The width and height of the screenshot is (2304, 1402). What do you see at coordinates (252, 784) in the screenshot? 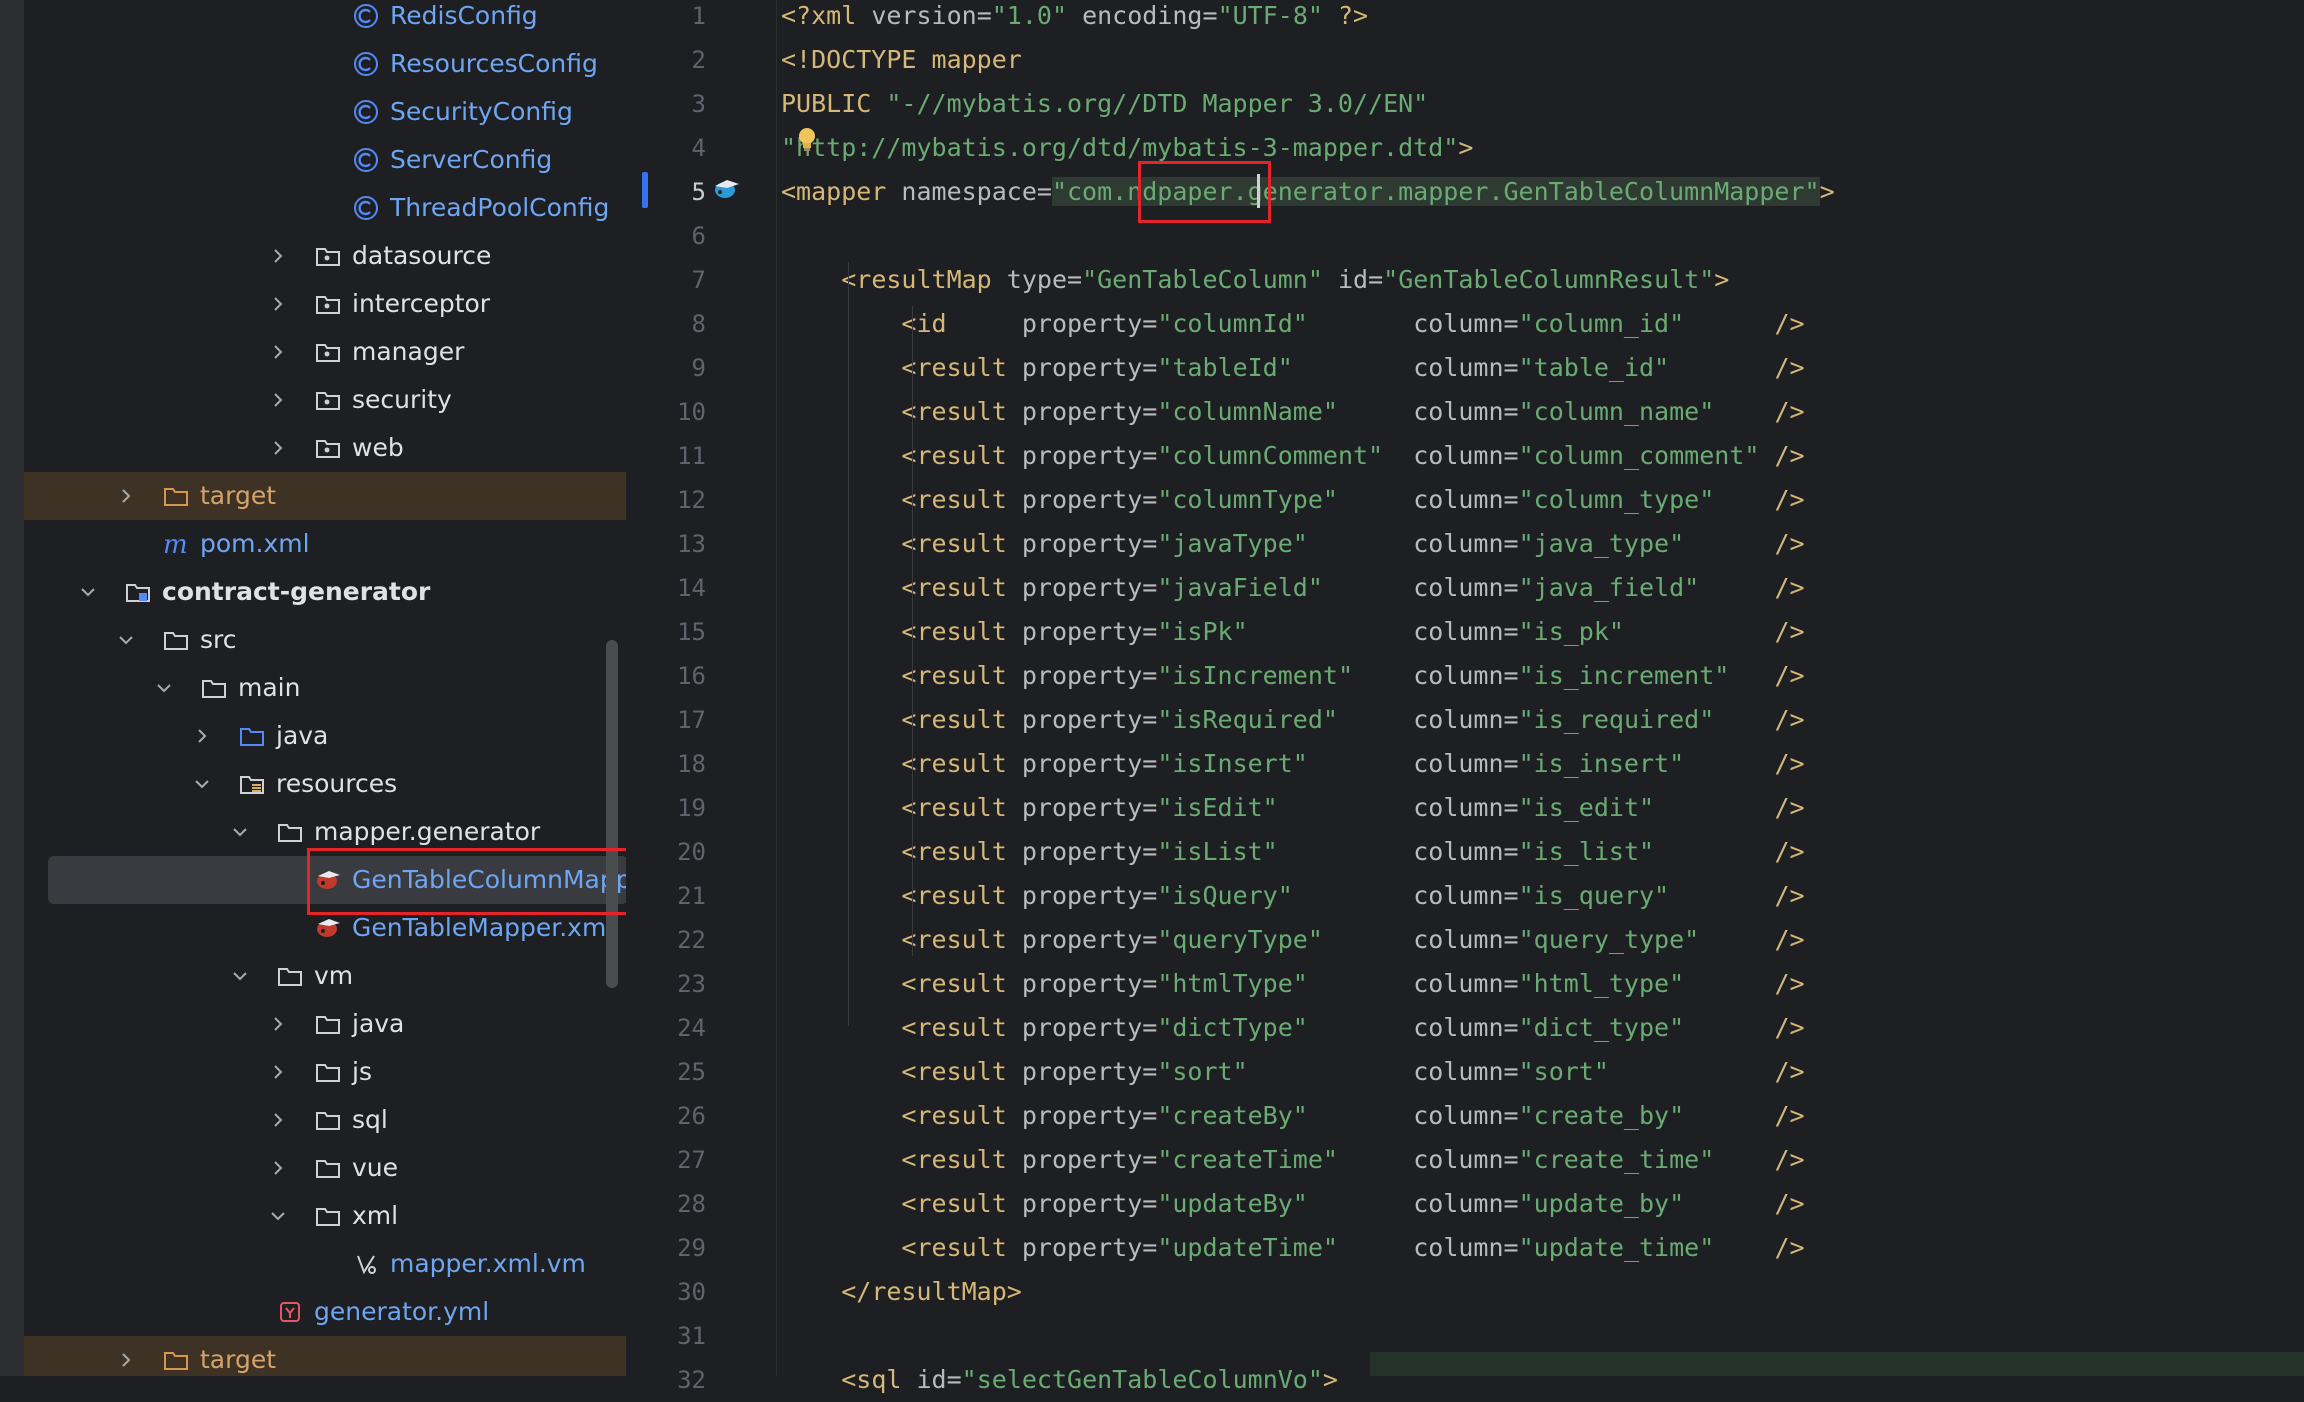
I see `resources-folder-icon` at bounding box center [252, 784].